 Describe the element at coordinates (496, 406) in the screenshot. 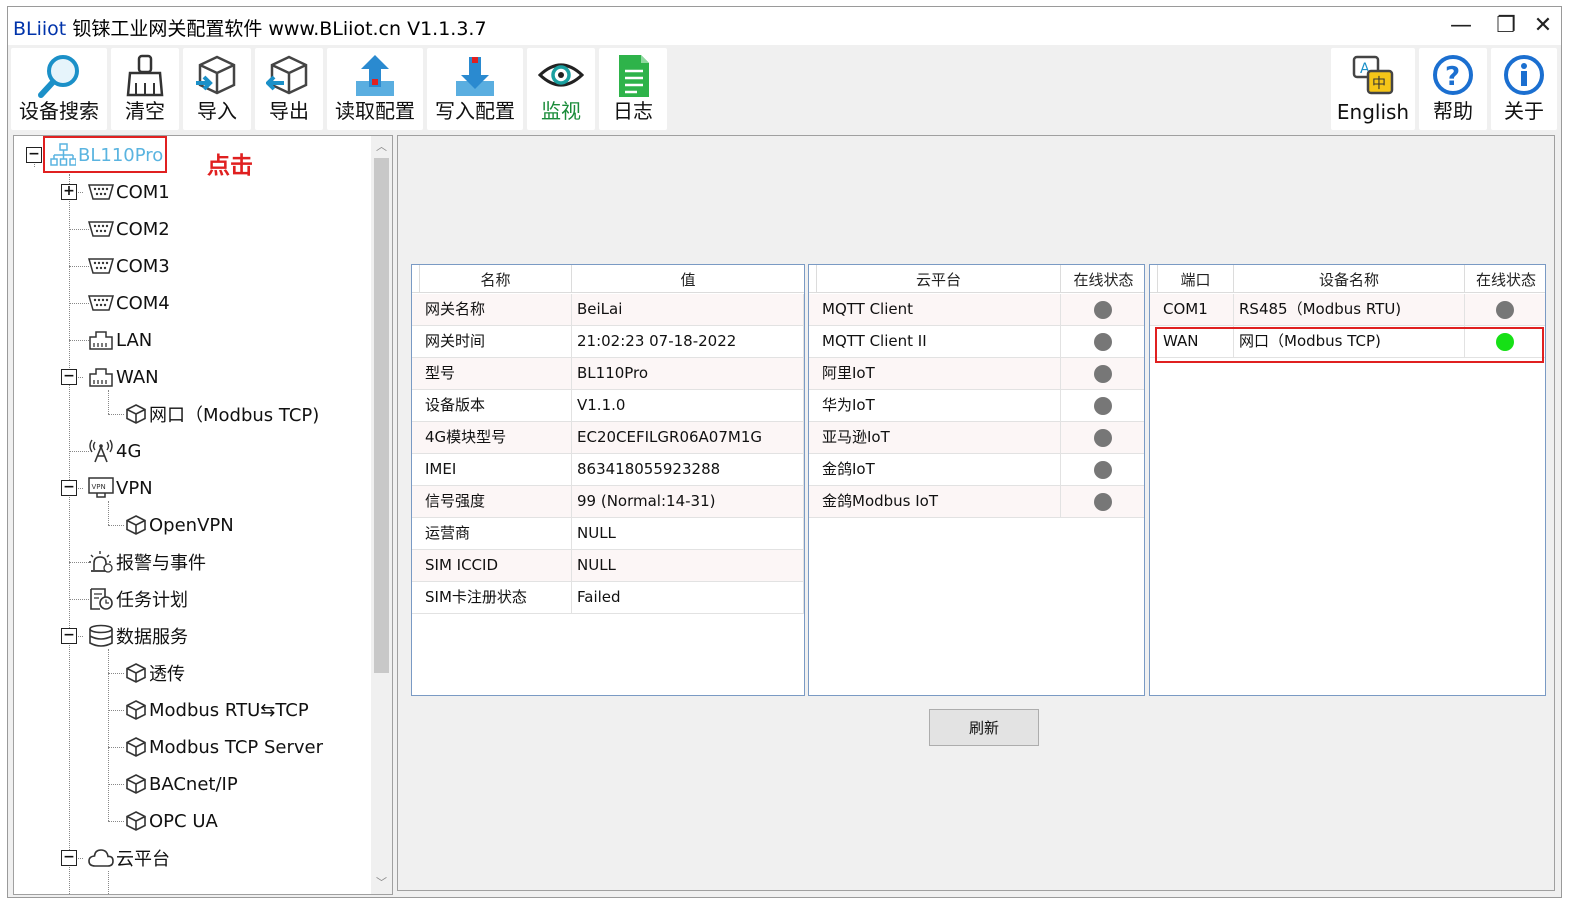

I see `info-name-cell: 设备版本` at that location.